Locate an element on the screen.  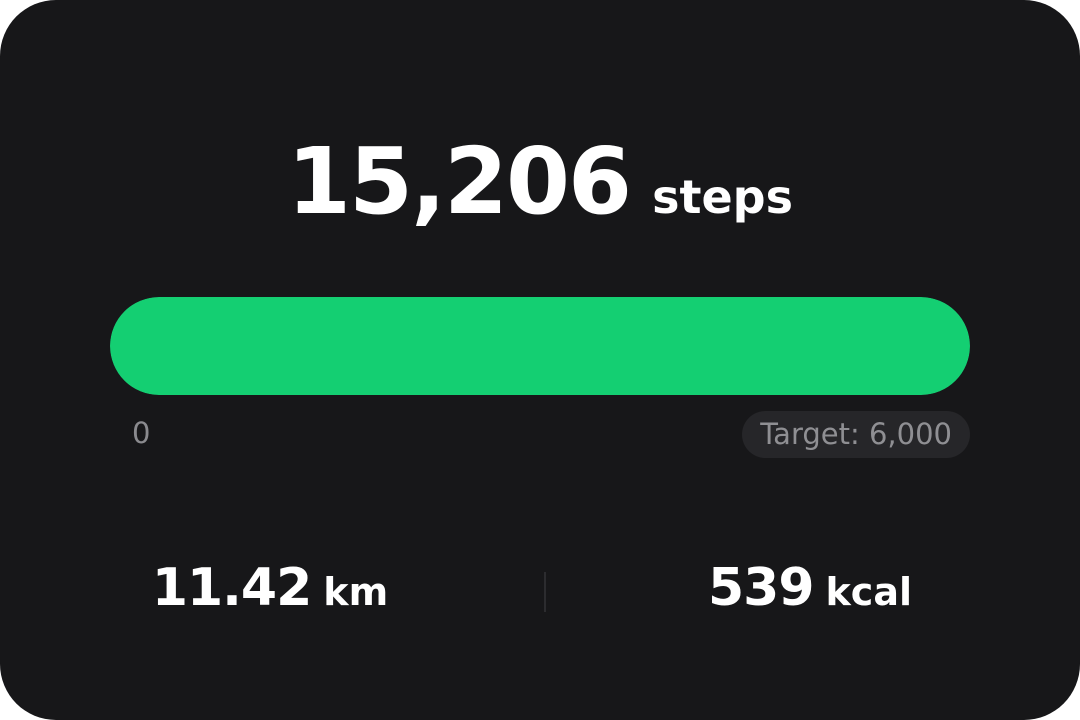
steps-unit: steps is located at coordinates (722, 197).